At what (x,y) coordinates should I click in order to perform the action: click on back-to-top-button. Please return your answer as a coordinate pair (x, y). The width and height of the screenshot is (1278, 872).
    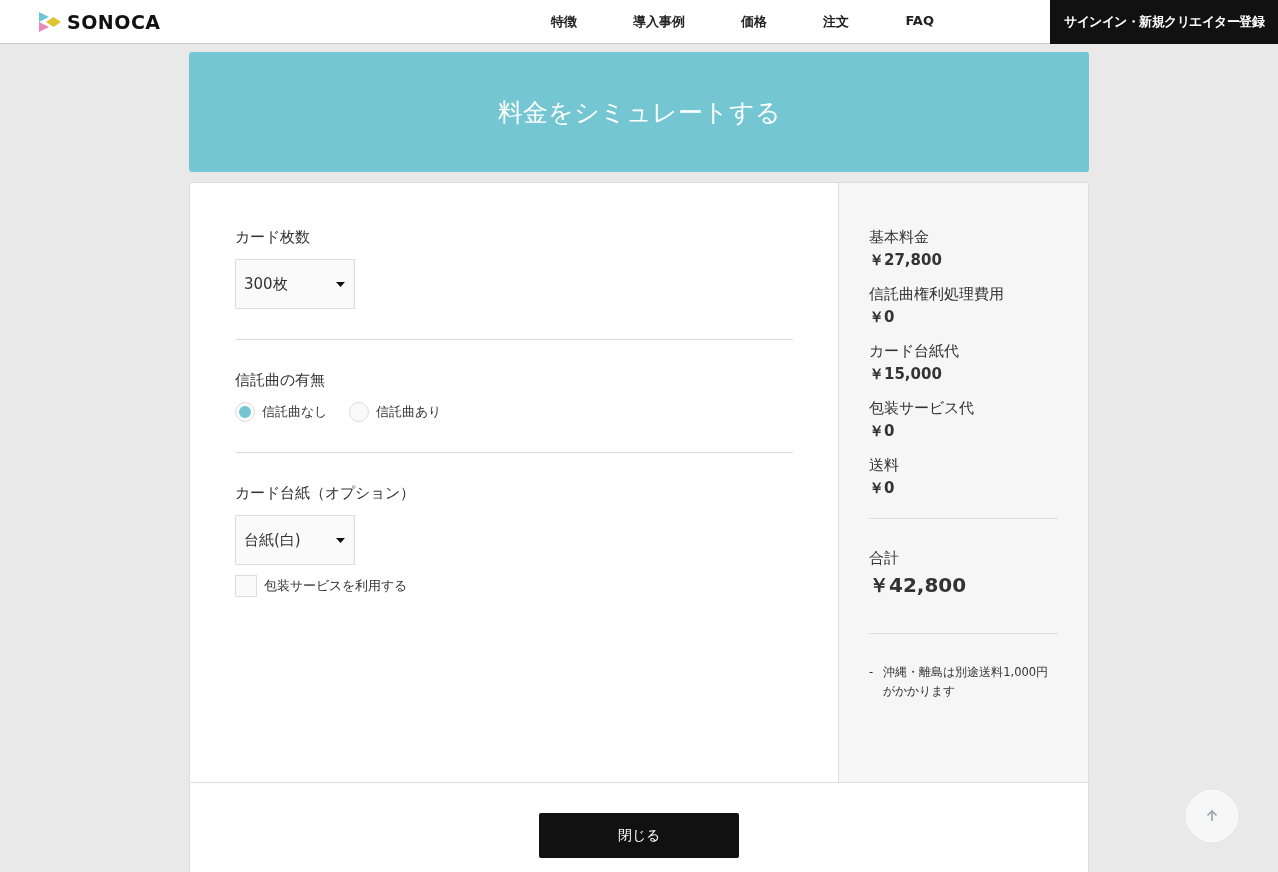
    Looking at the image, I should click on (1212, 816).